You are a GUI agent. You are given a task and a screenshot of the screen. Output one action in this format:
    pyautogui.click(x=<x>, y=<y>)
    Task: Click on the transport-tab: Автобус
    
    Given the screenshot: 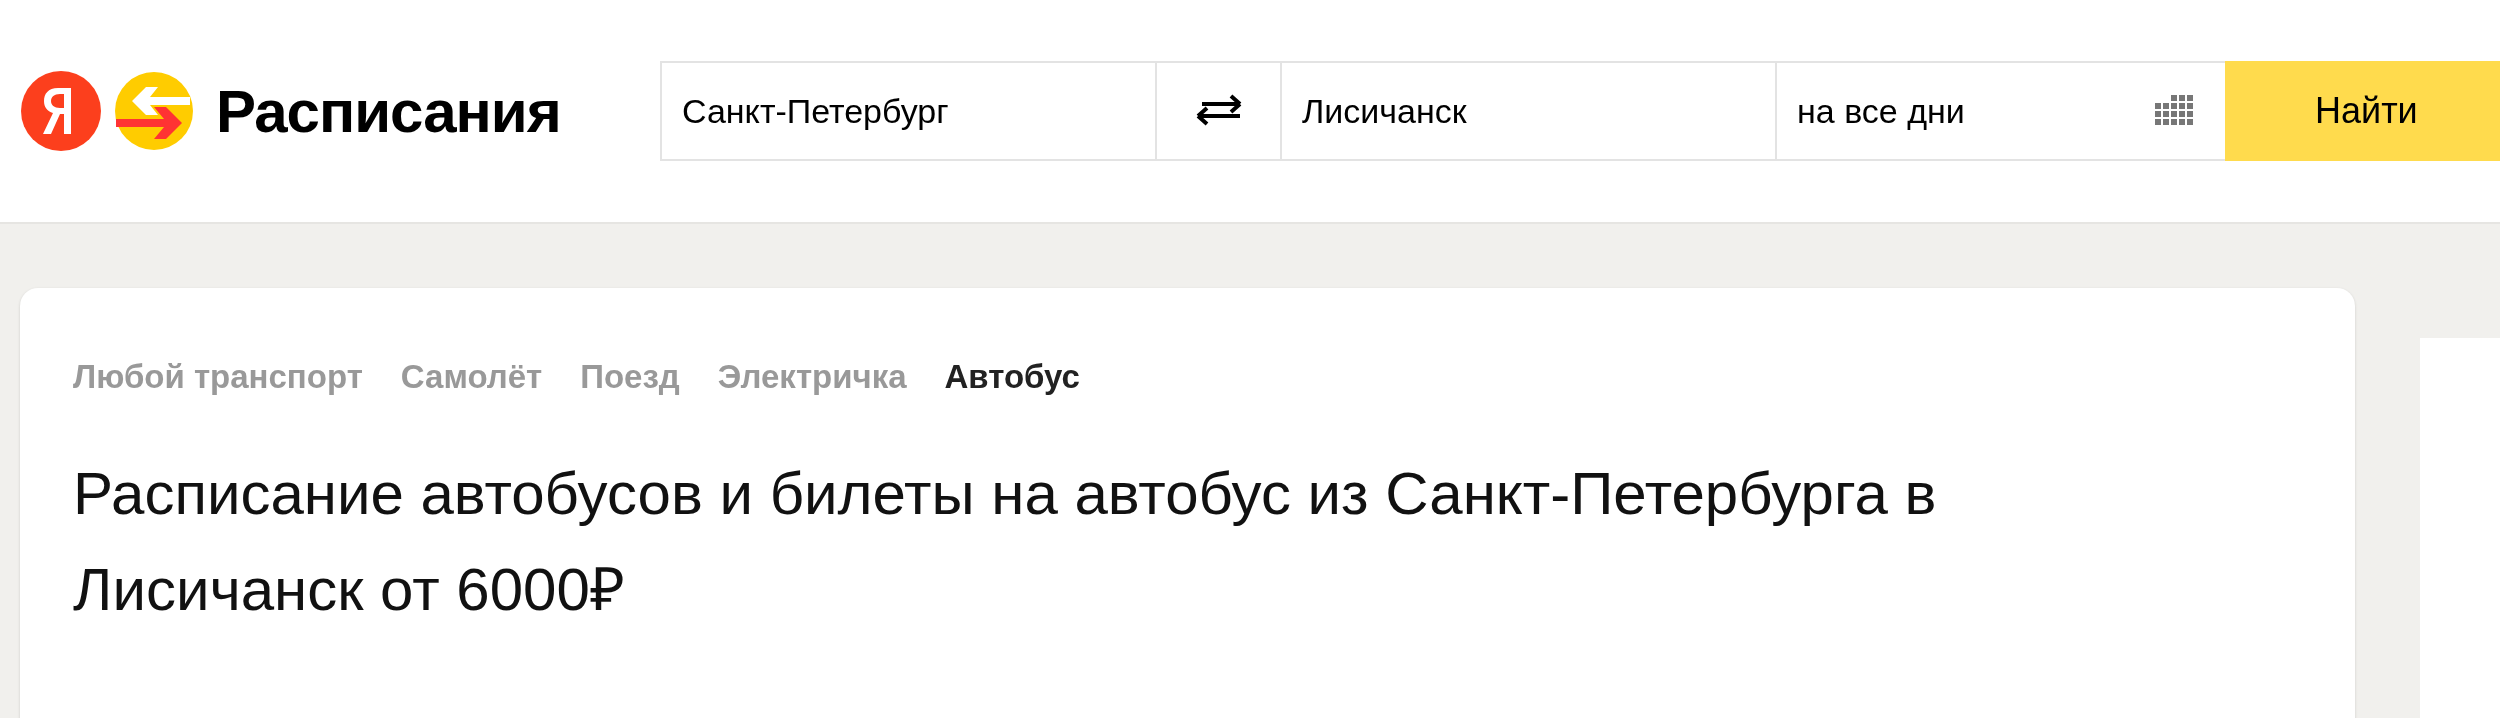 What is the action you would take?
    pyautogui.click(x=1012, y=377)
    